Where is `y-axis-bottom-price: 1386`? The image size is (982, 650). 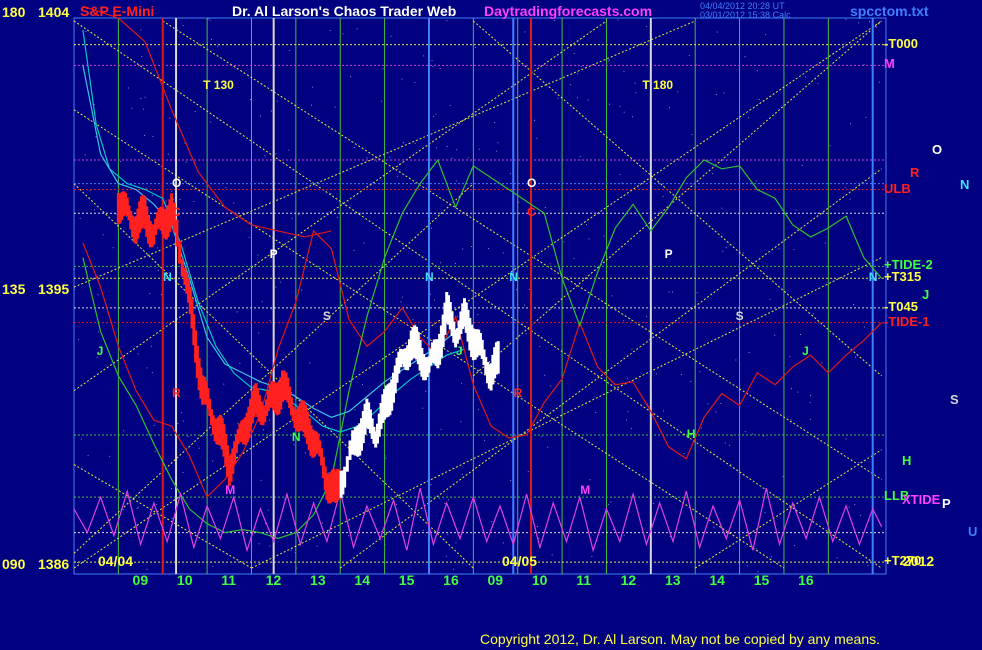
y-axis-bottom-price: 1386 is located at coordinates (54, 564).